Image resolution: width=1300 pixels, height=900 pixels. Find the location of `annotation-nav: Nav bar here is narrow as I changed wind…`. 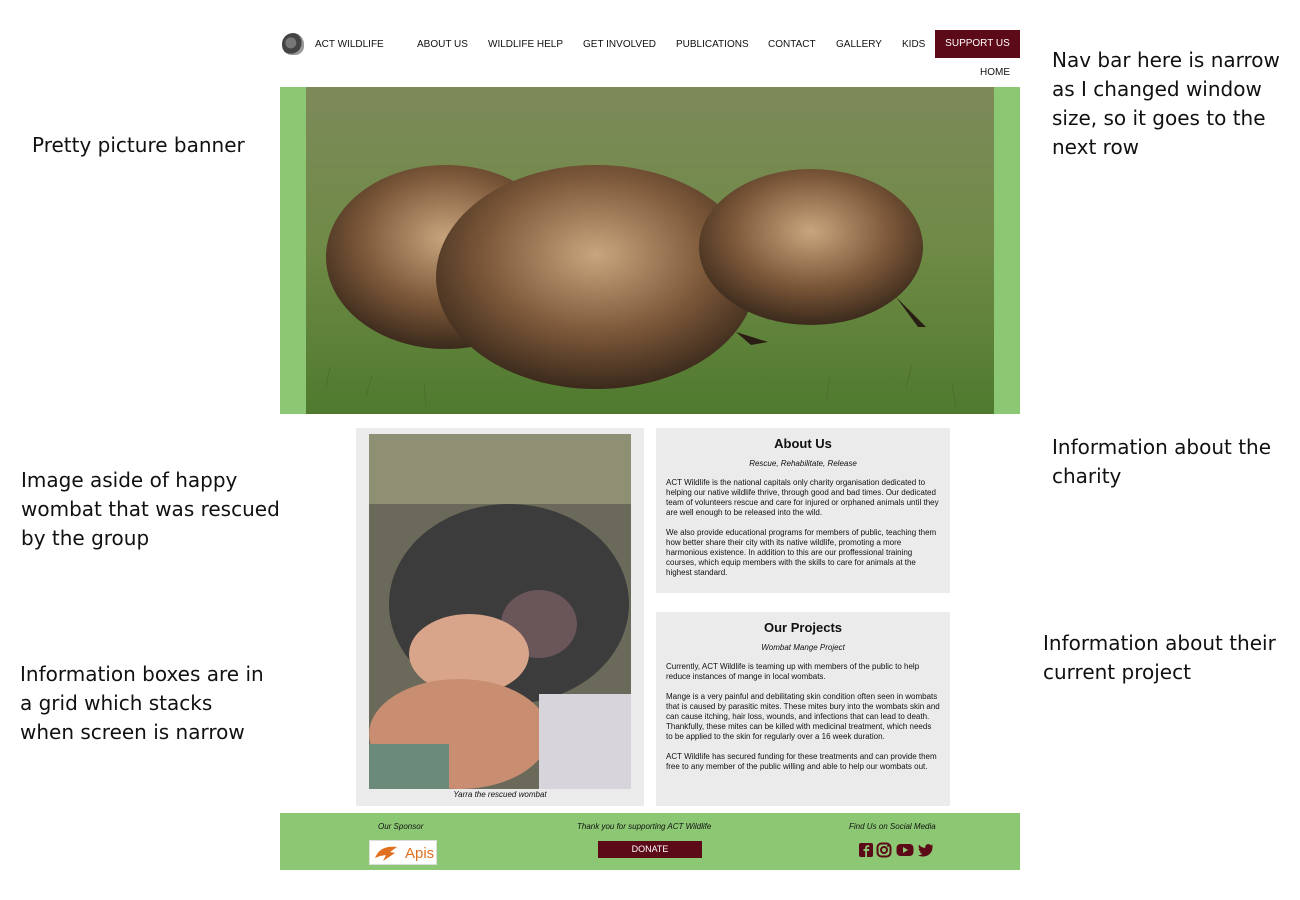

annotation-nav: Nav bar here is narrow as I changed wind… is located at coordinates (1166, 103).